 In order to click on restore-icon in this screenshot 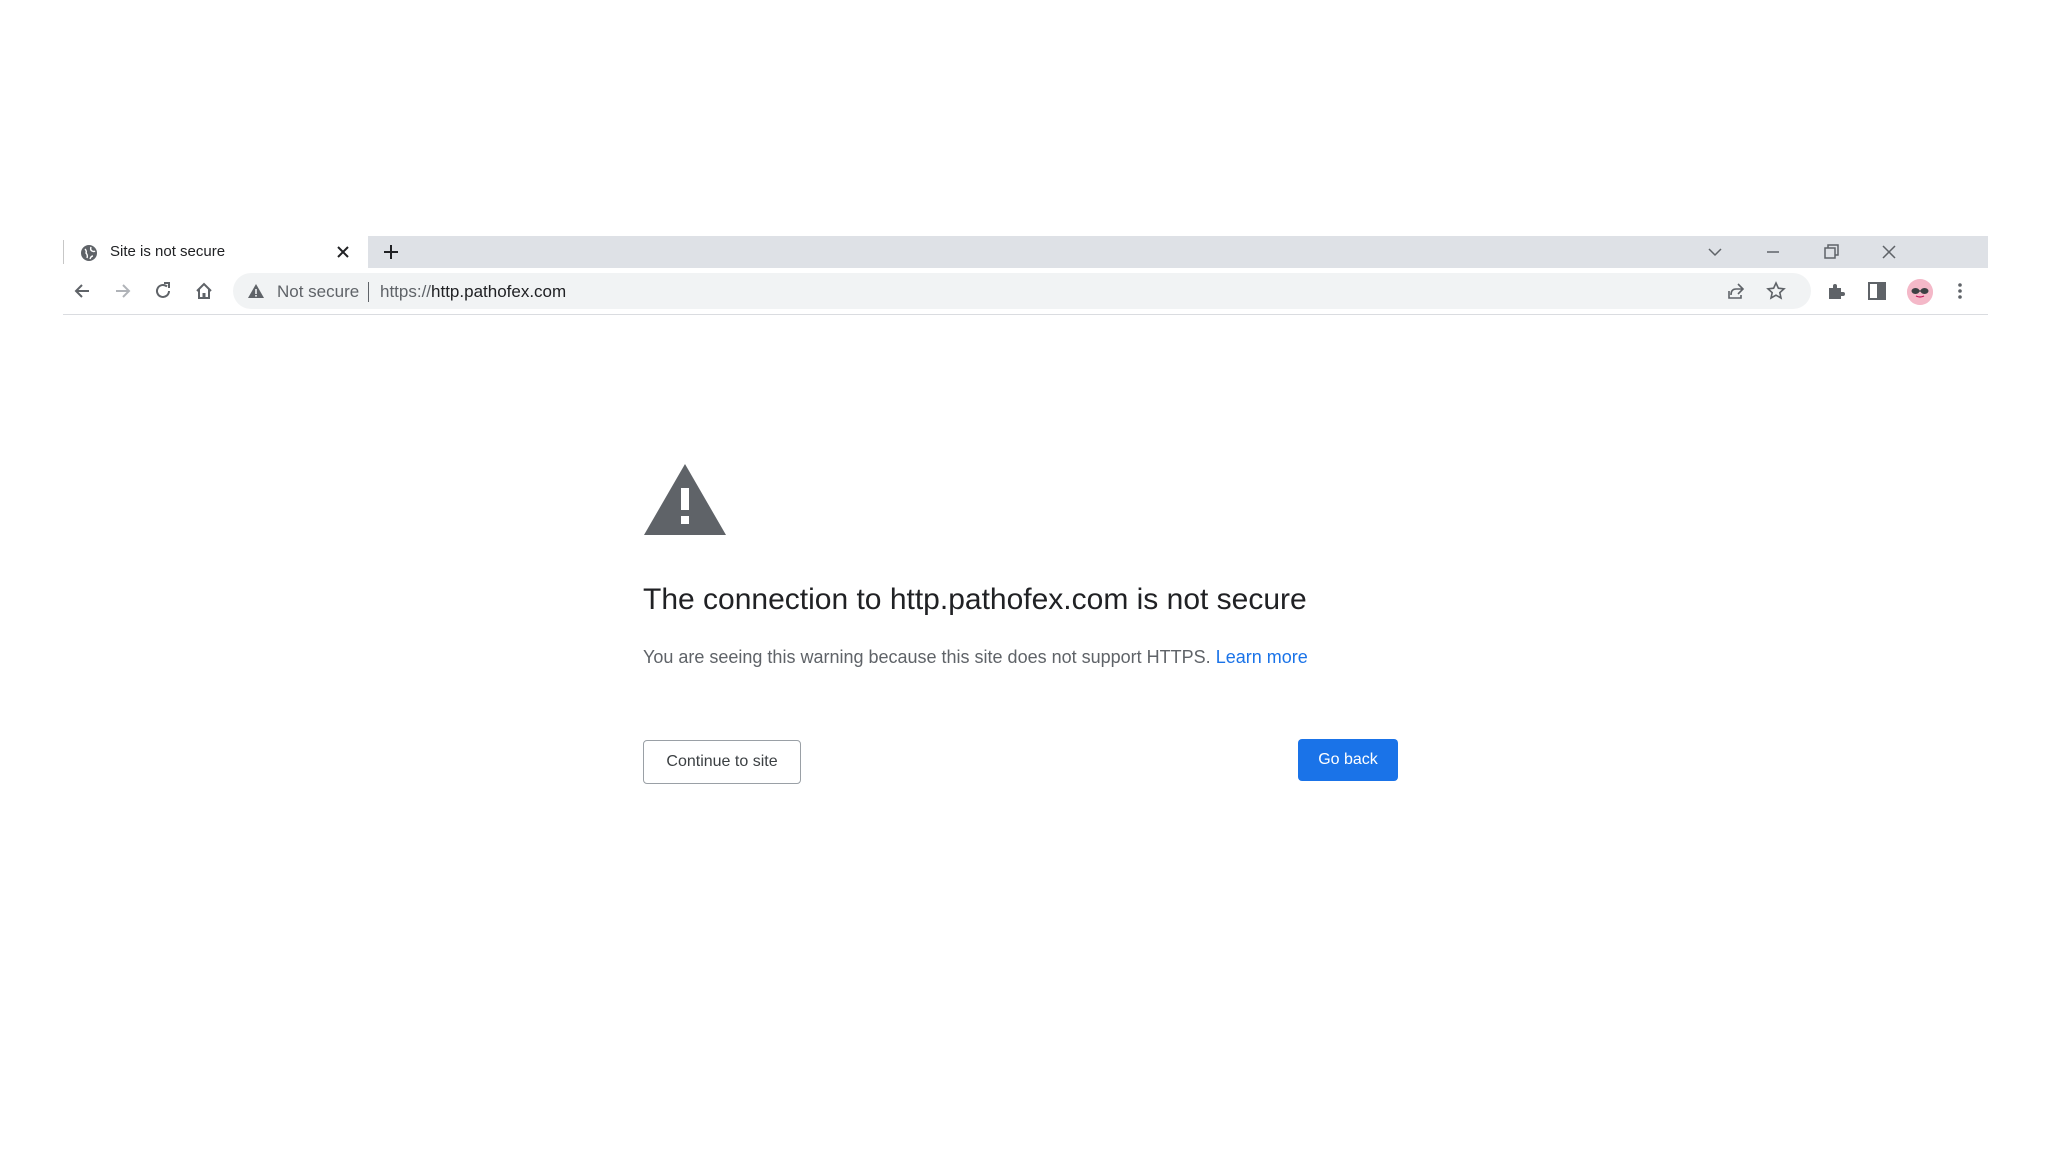, I will do `click(1831, 252)`.